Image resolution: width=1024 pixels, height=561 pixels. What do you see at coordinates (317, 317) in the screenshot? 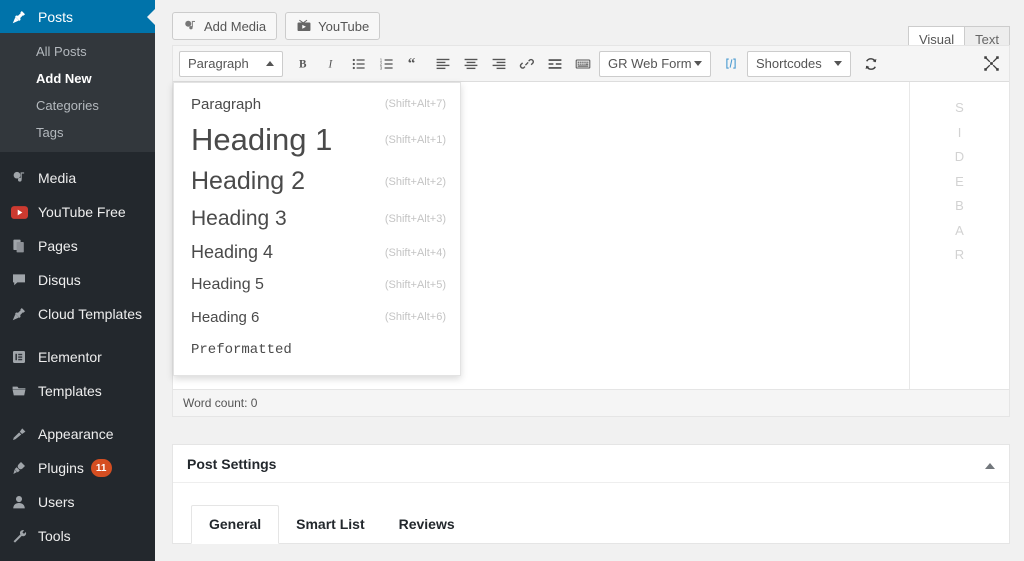
I see `format-option-heading-6: Heading 6 (Shift+Alt+6)` at bounding box center [317, 317].